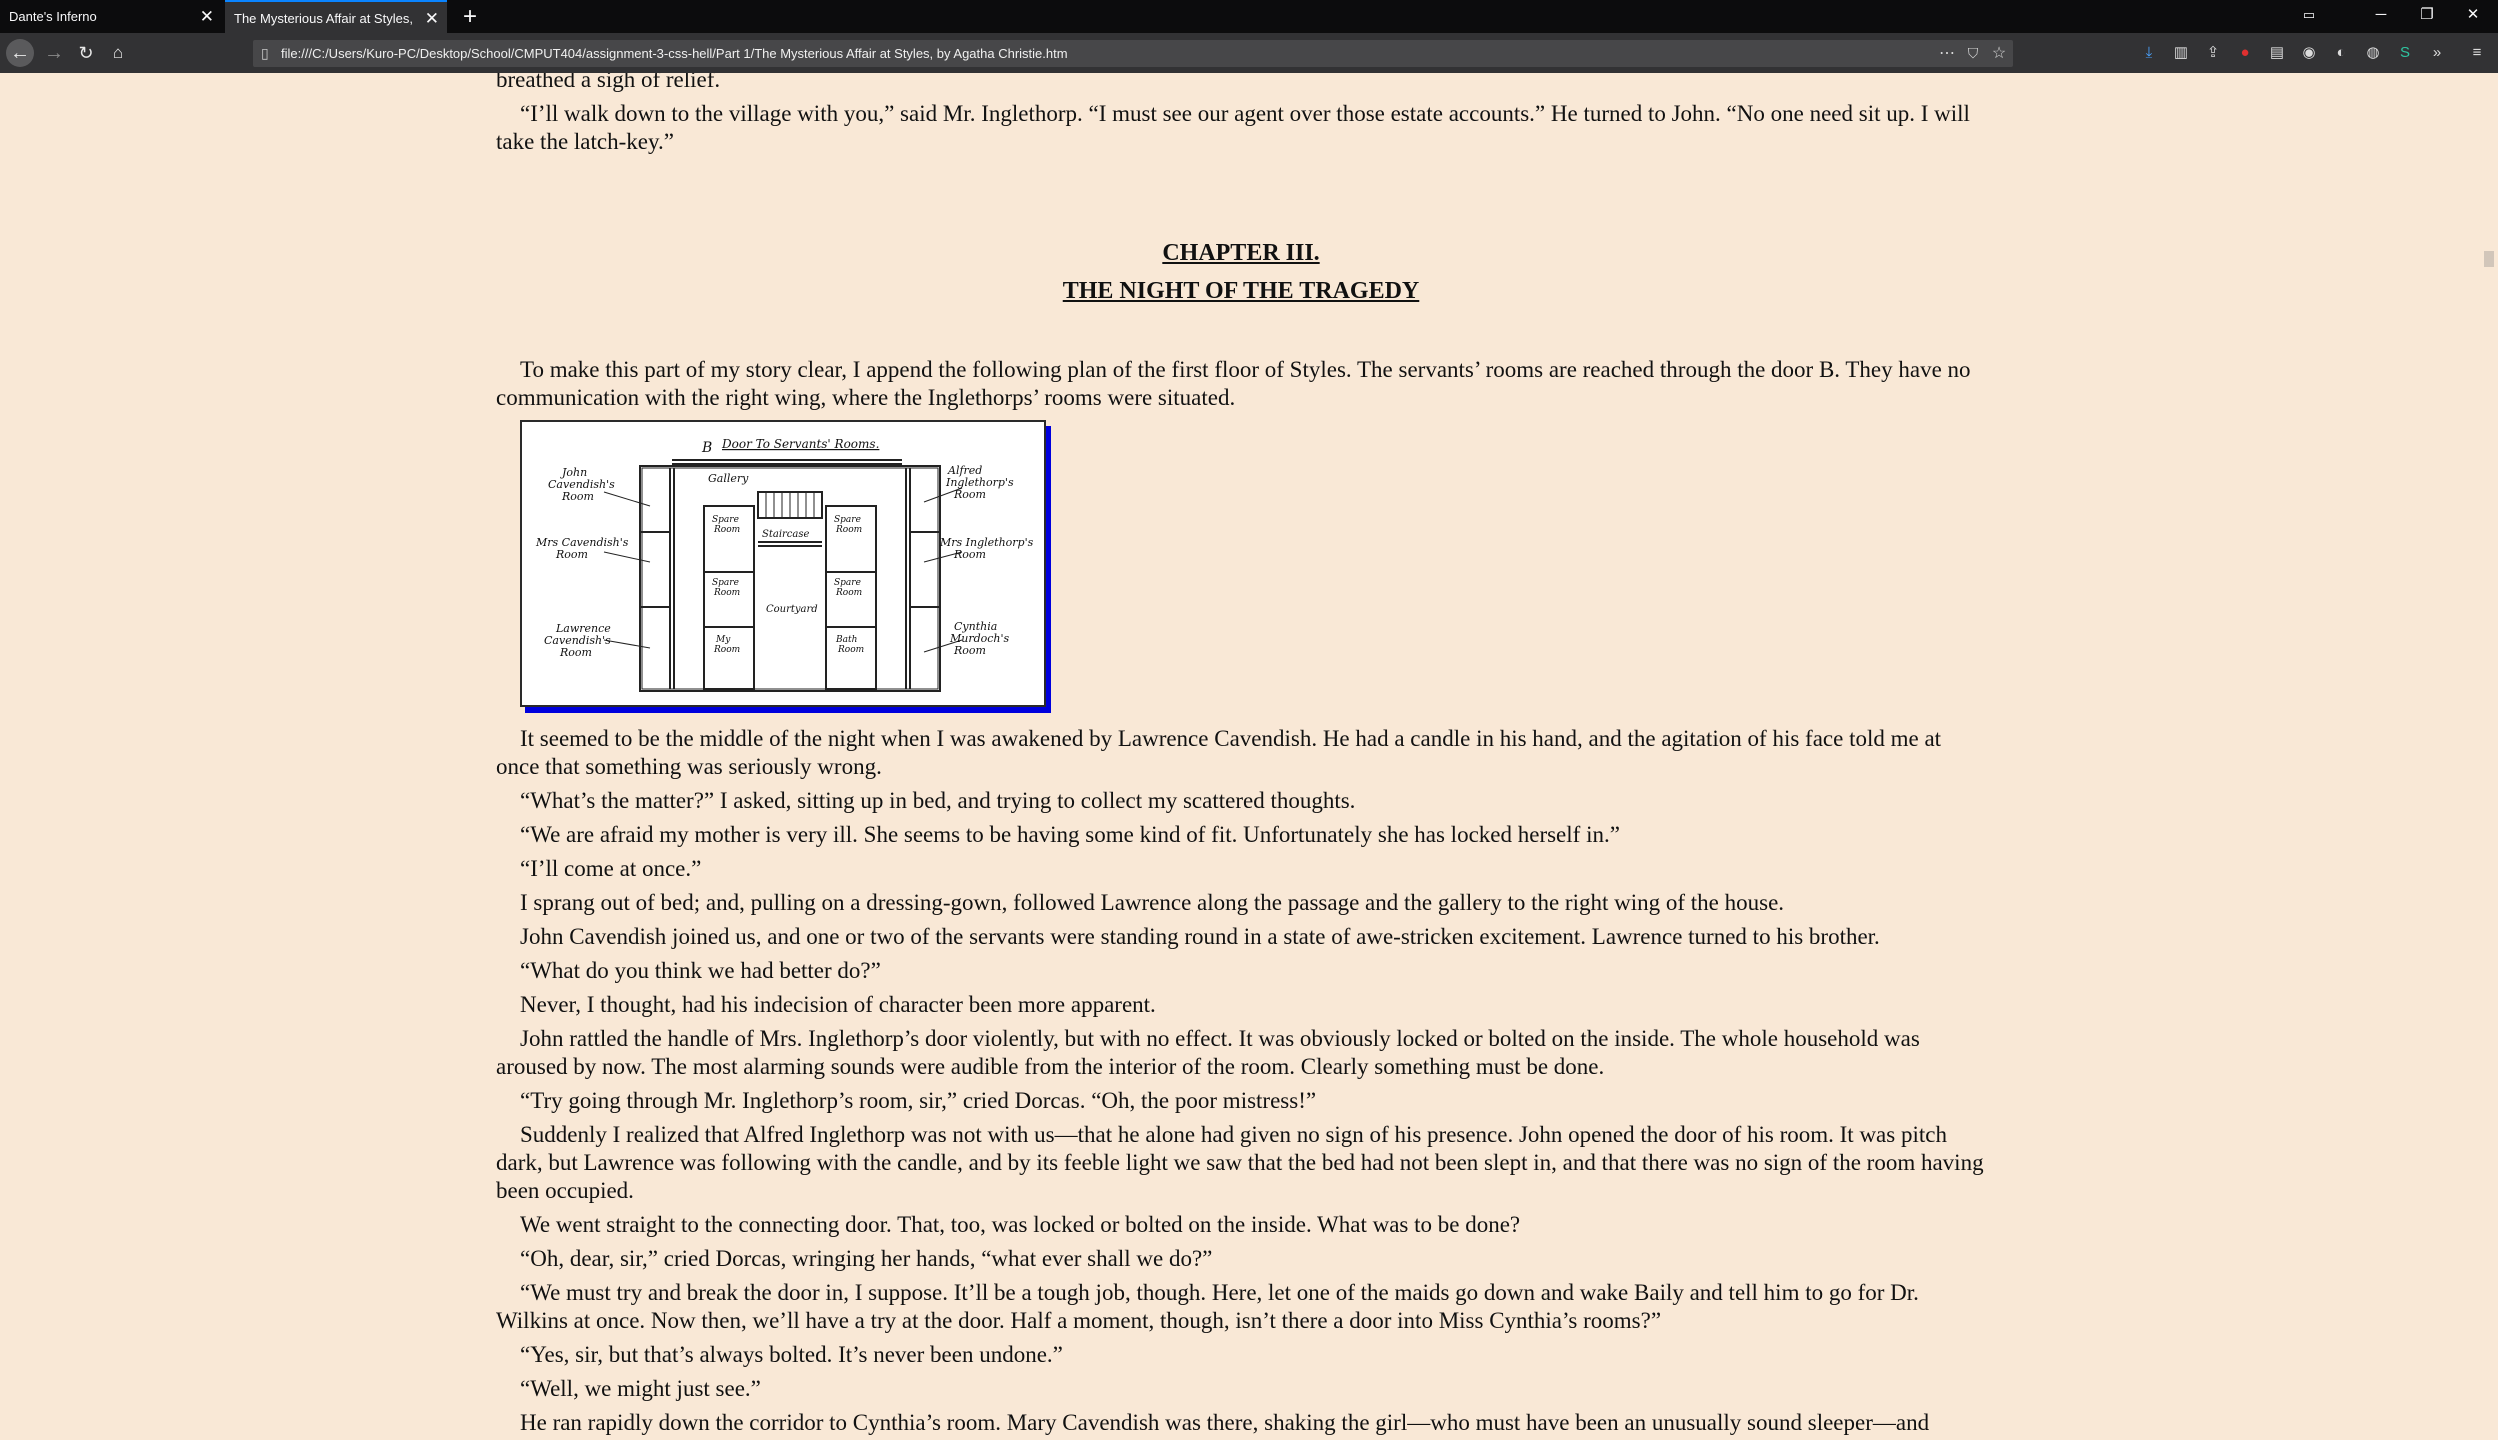  What do you see at coordinates (1241, 291) in the screenshot?
I see `chapter-title: THE NIGHT OF THE TRAGEDY` at bounding box center [1241, 291].